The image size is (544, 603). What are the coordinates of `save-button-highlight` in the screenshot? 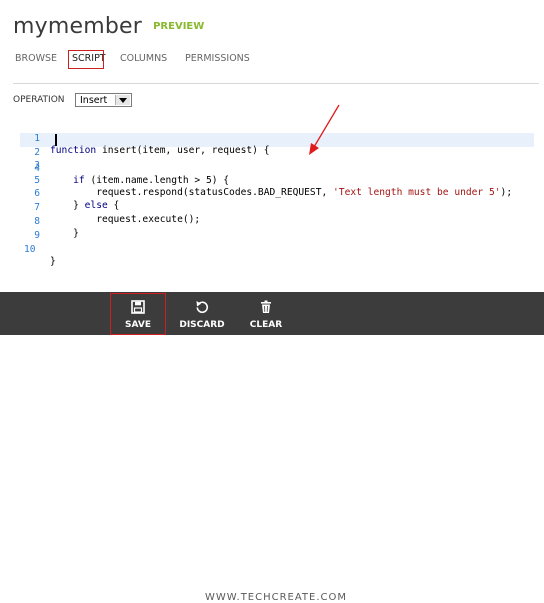 It's located at (138, 314).